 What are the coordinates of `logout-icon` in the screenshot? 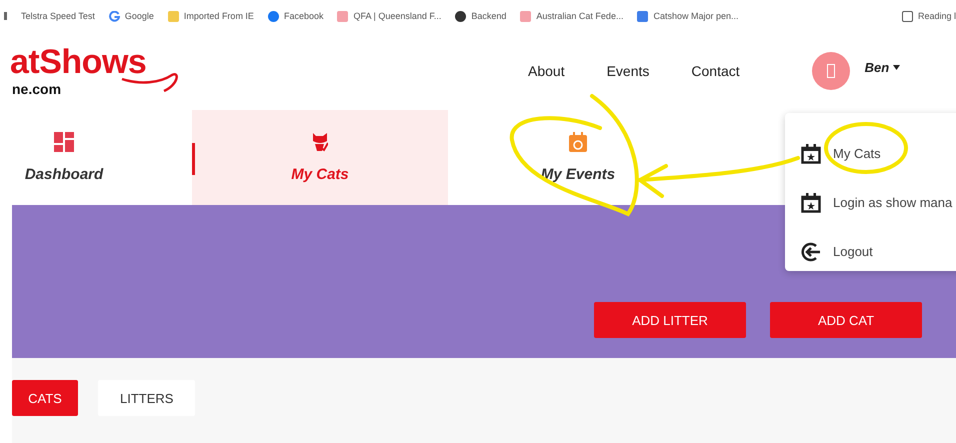 It's located at (811, 252).